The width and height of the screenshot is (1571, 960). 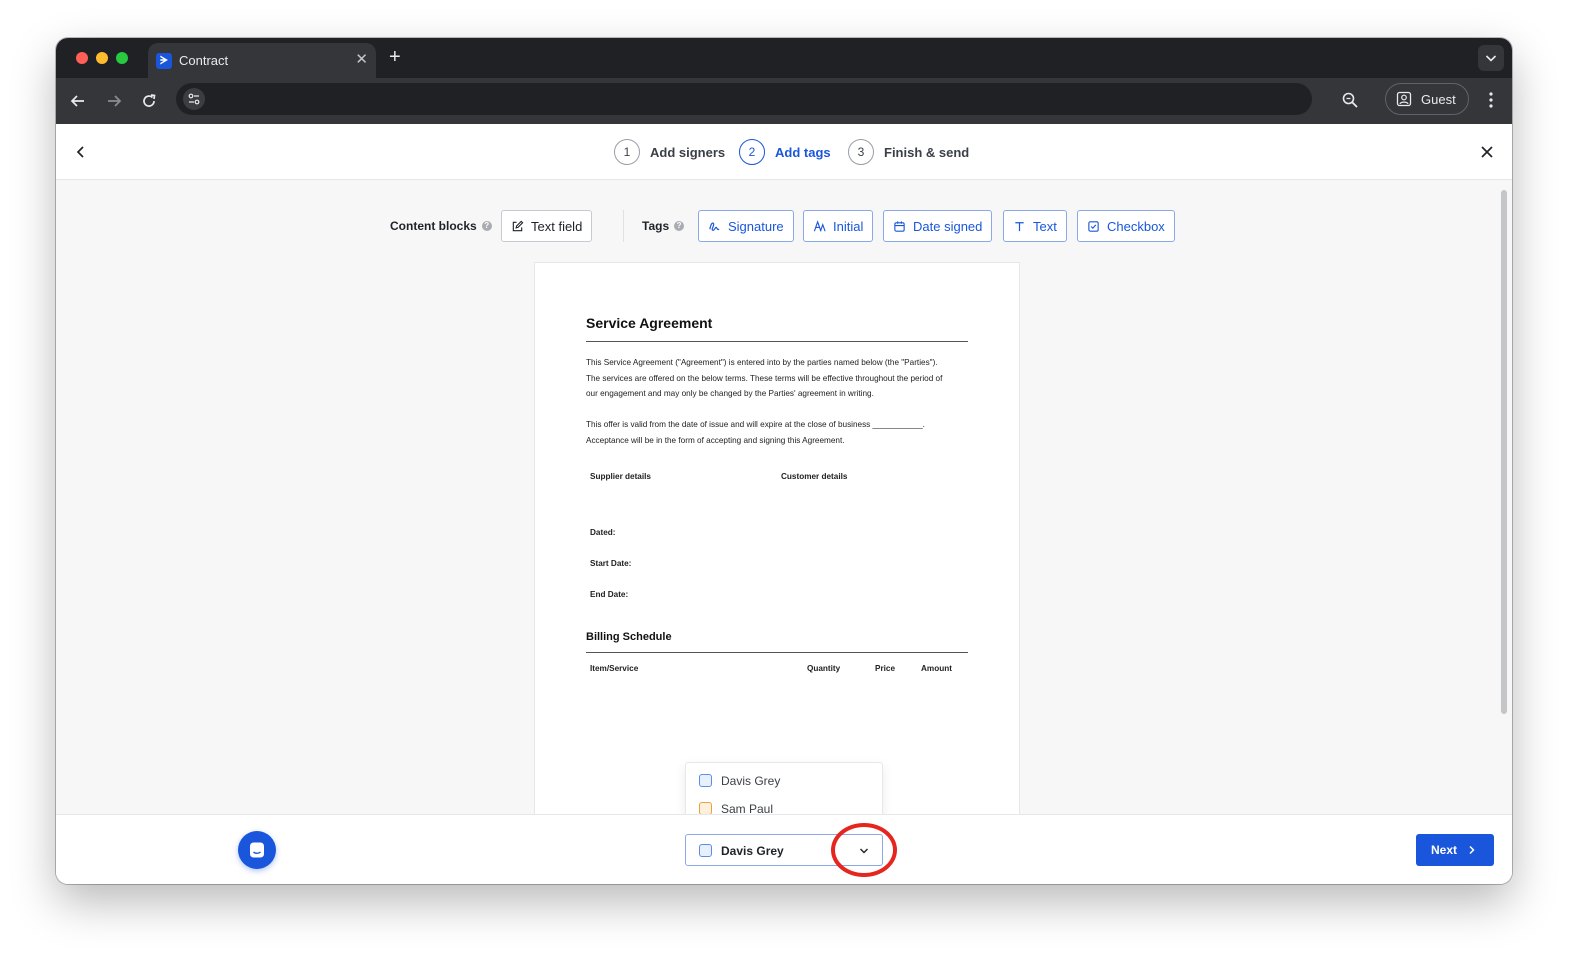 I want to click on forward-arrow-icon, so click(x=114, y=101).